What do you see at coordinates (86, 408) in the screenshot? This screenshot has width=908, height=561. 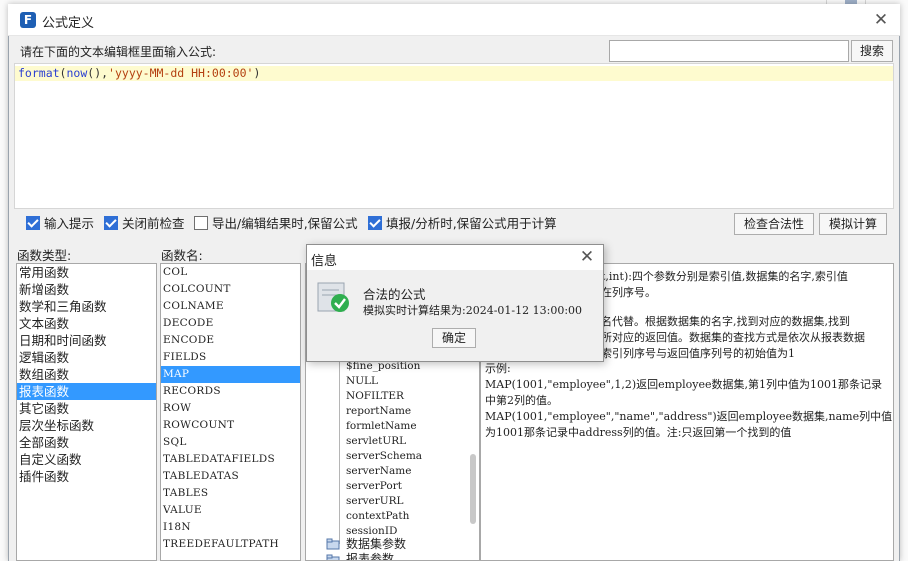 I see `list-item: 其它函数` at bounding box center [86, 408].